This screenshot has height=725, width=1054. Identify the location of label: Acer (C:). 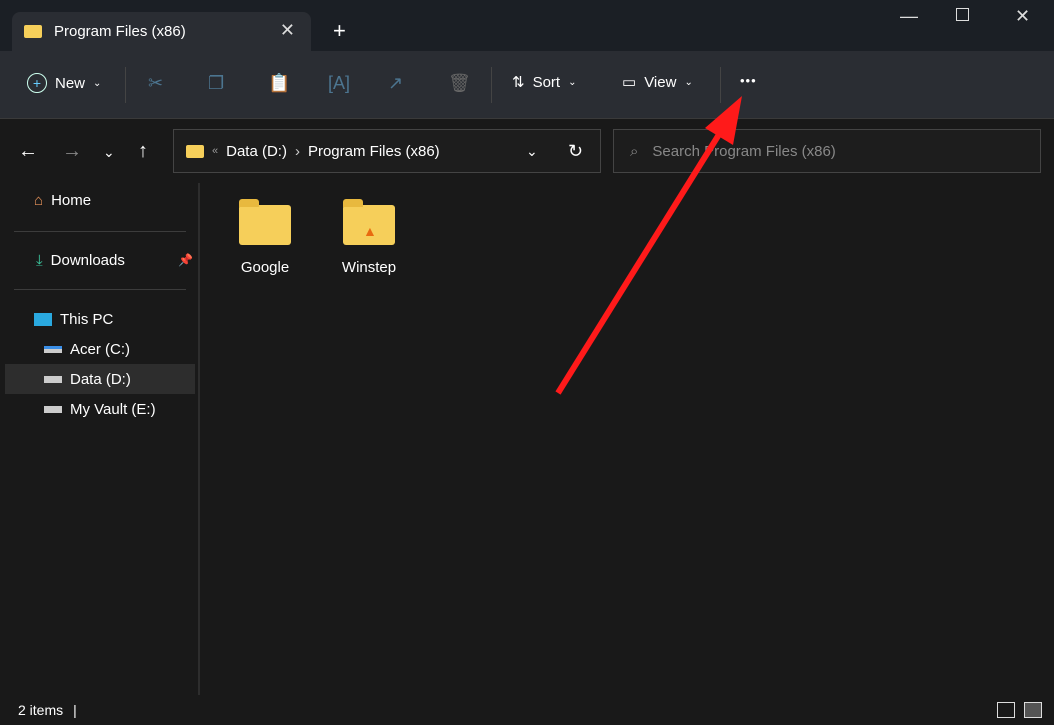
(100, 349).